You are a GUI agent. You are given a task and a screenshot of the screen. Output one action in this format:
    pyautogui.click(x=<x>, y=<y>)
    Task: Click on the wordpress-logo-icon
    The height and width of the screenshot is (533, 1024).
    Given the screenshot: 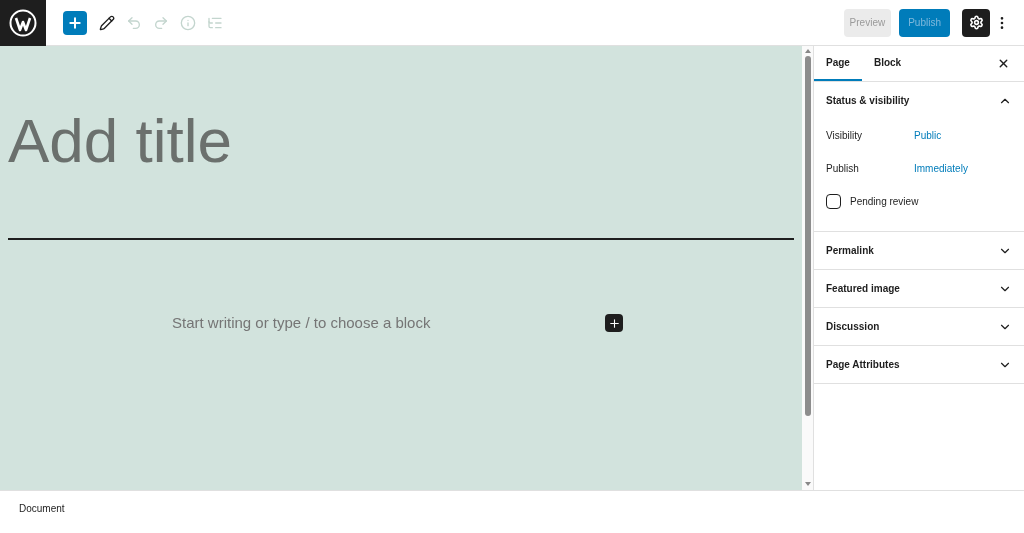 What is the action you would take?
    pyautogui.click(x=23, y=23)
    